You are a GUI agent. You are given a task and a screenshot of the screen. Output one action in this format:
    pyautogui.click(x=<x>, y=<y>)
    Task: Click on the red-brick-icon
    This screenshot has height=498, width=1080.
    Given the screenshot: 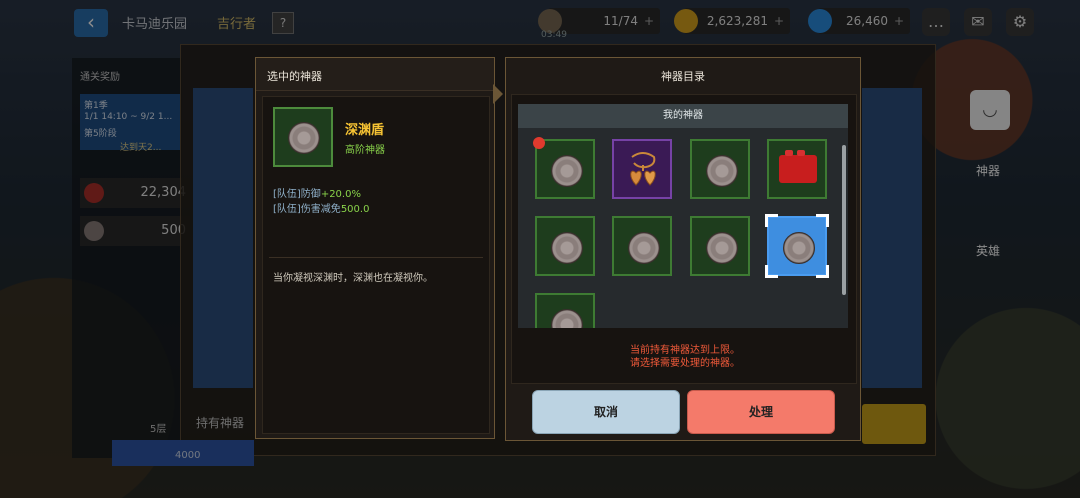 What is the action you would take?
    pyautogui.click(x=798, y=166)
    